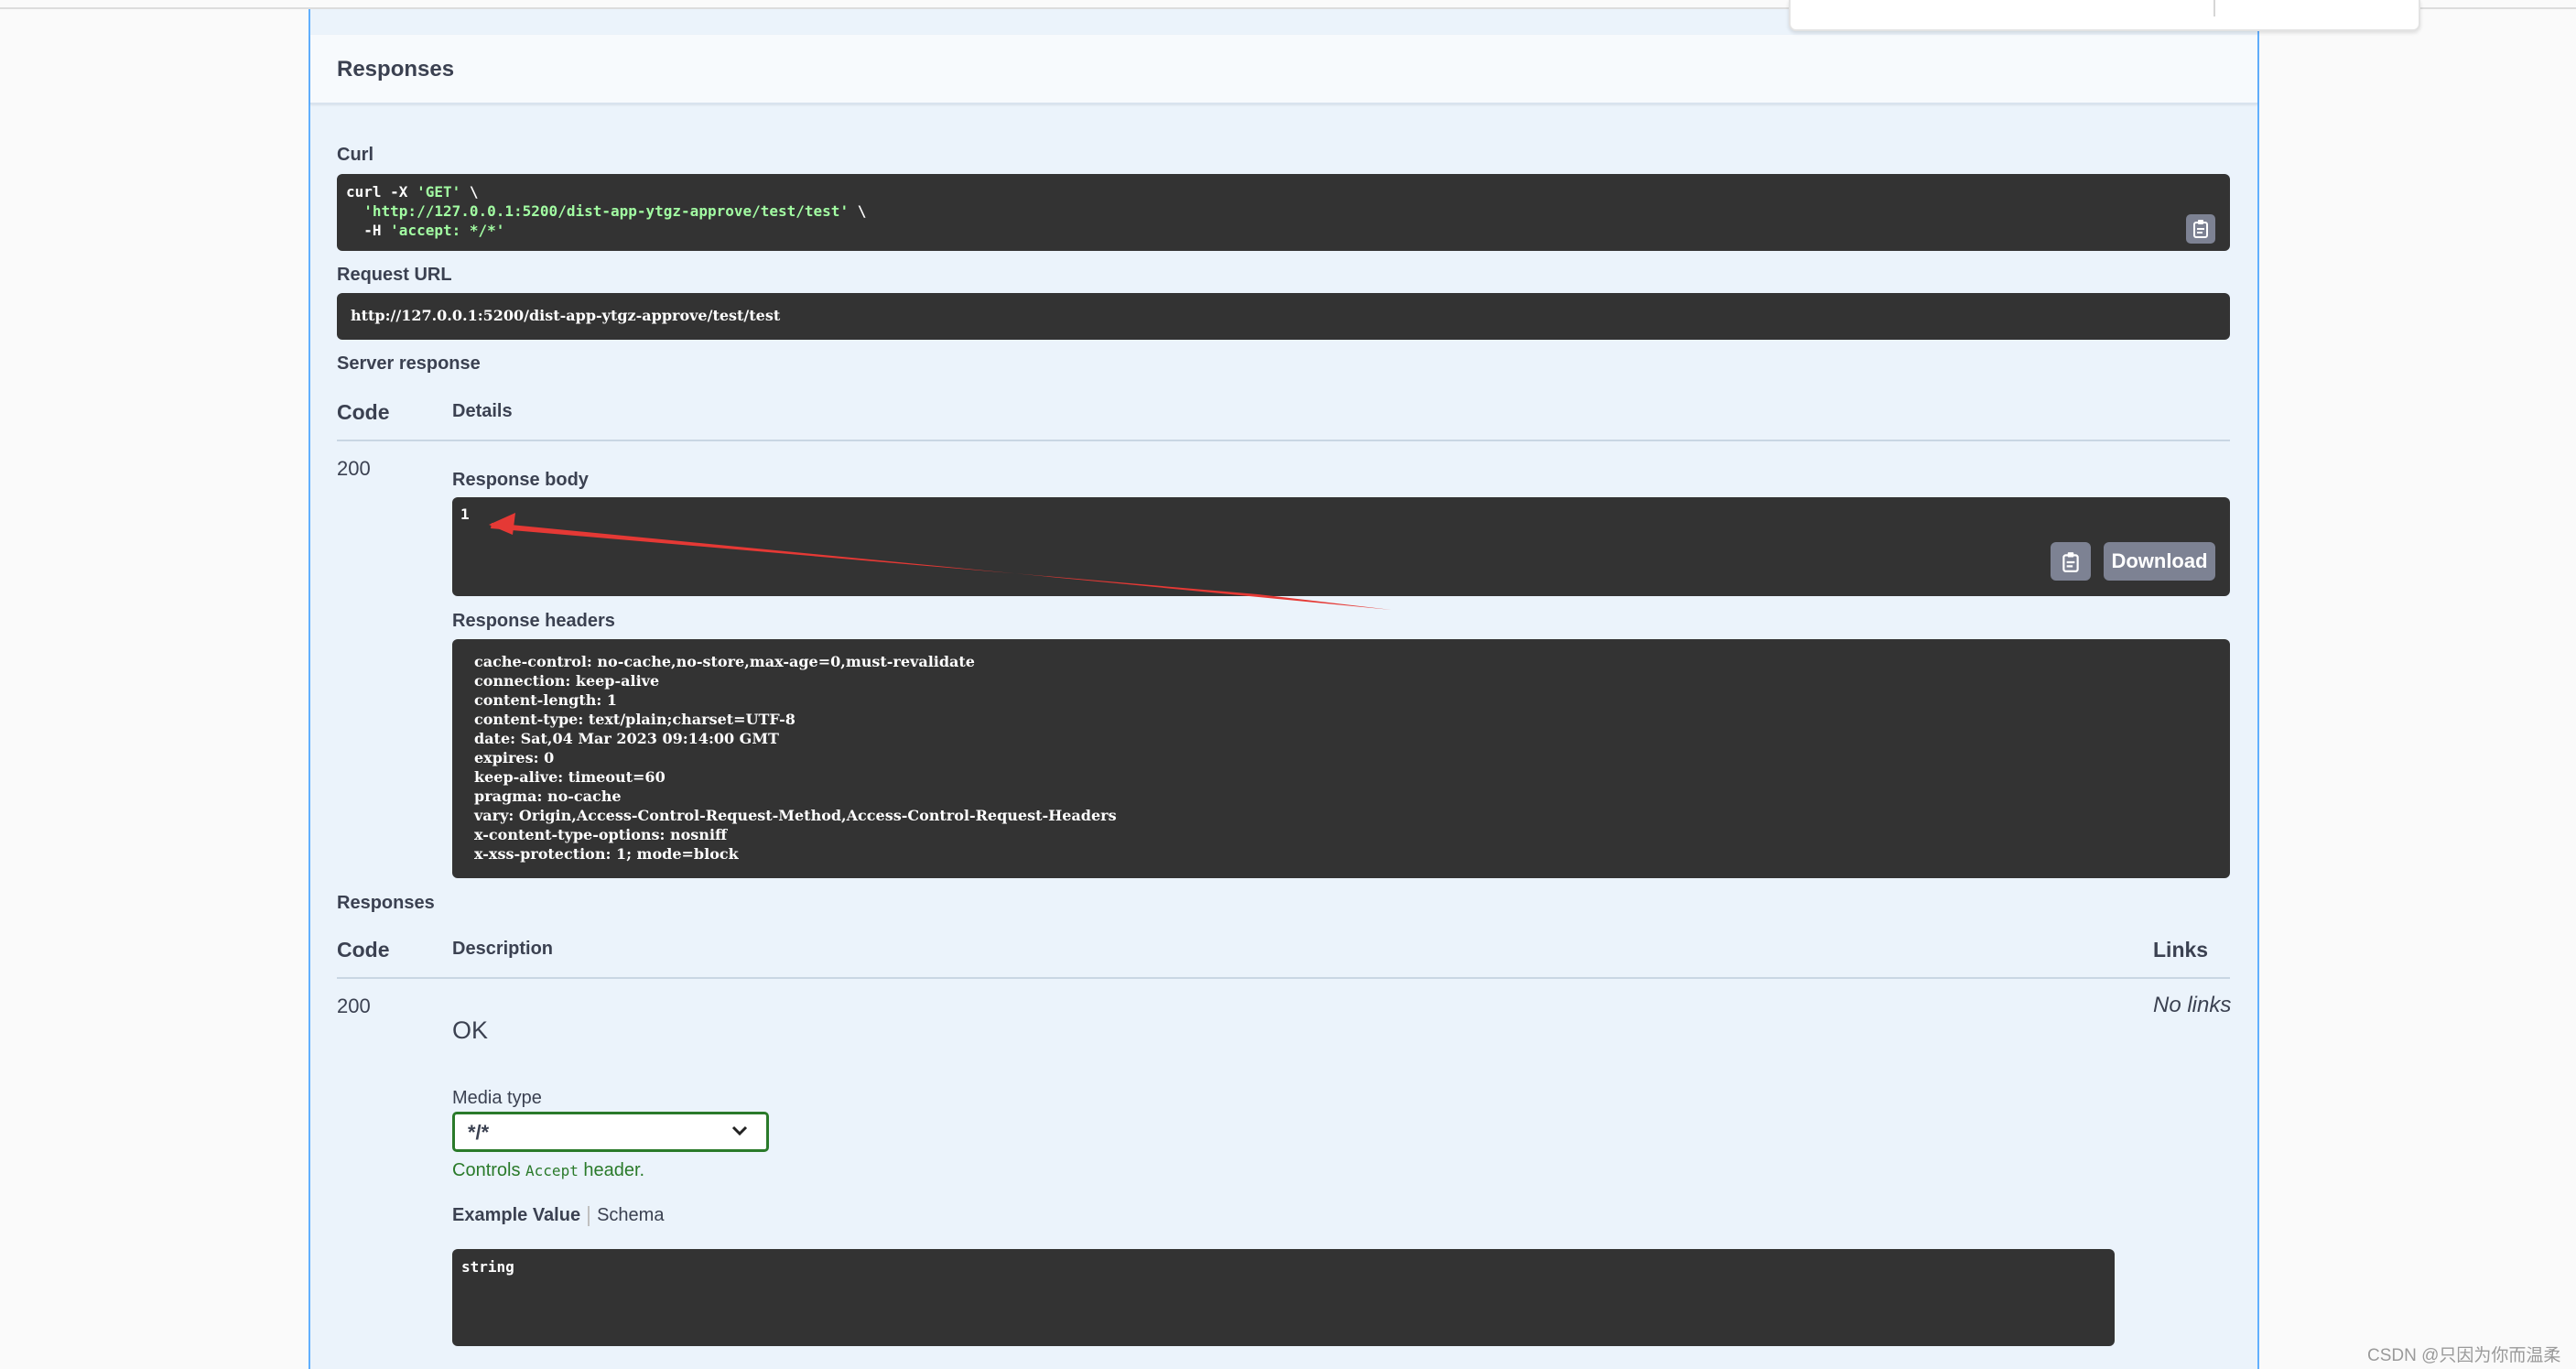 This screenshot has height=1369, width=2576. Describe the element at coordinates (470, 192) in the screenshot. I see `curl-line1-tail: \` at that location.